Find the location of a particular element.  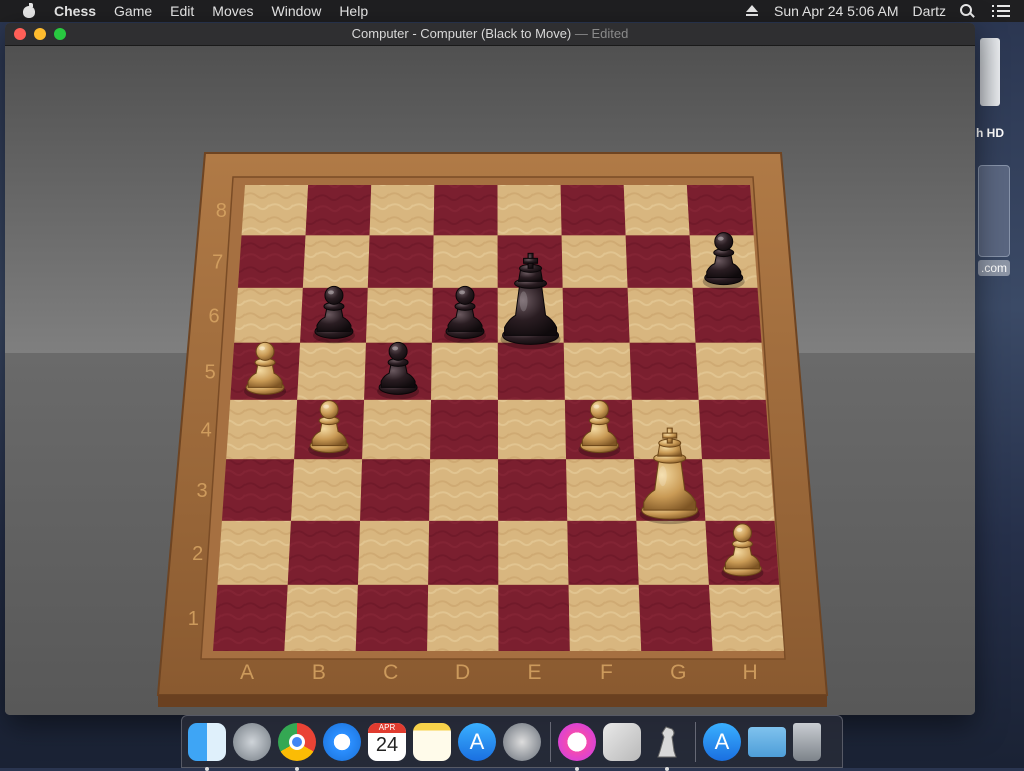

user-menu: Dartz is located at coordinates (929, 11).